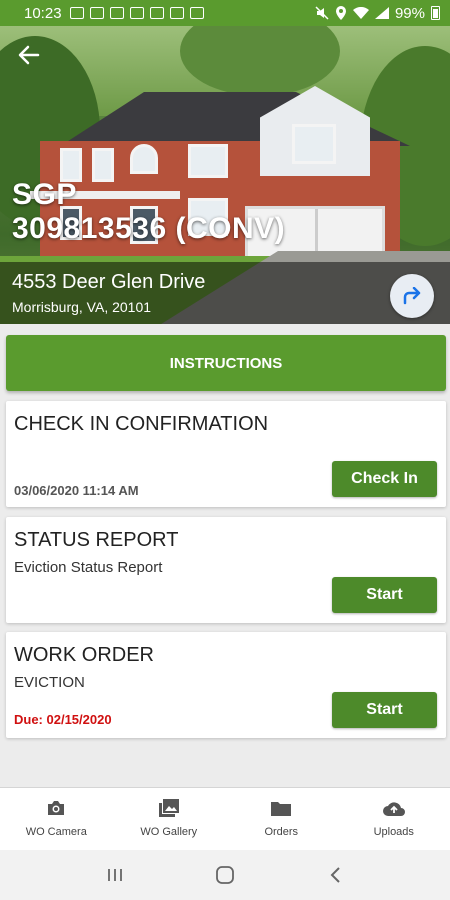  I want to click on property-city: Morrisburg, VA, 20101, so click(82, 307).